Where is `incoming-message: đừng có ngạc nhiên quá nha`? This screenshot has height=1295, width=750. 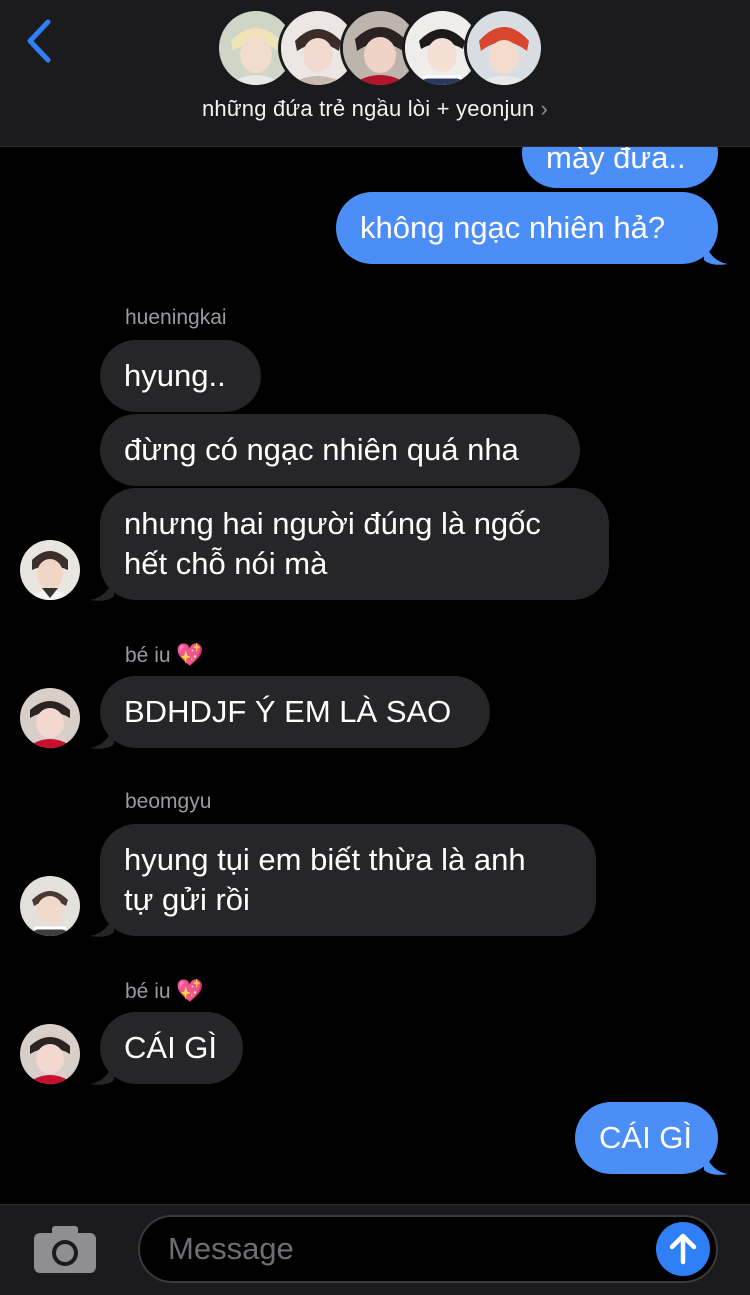 incoming-message: đừng có ngạc nhiên quá nha is located at coordinates (340, 450).